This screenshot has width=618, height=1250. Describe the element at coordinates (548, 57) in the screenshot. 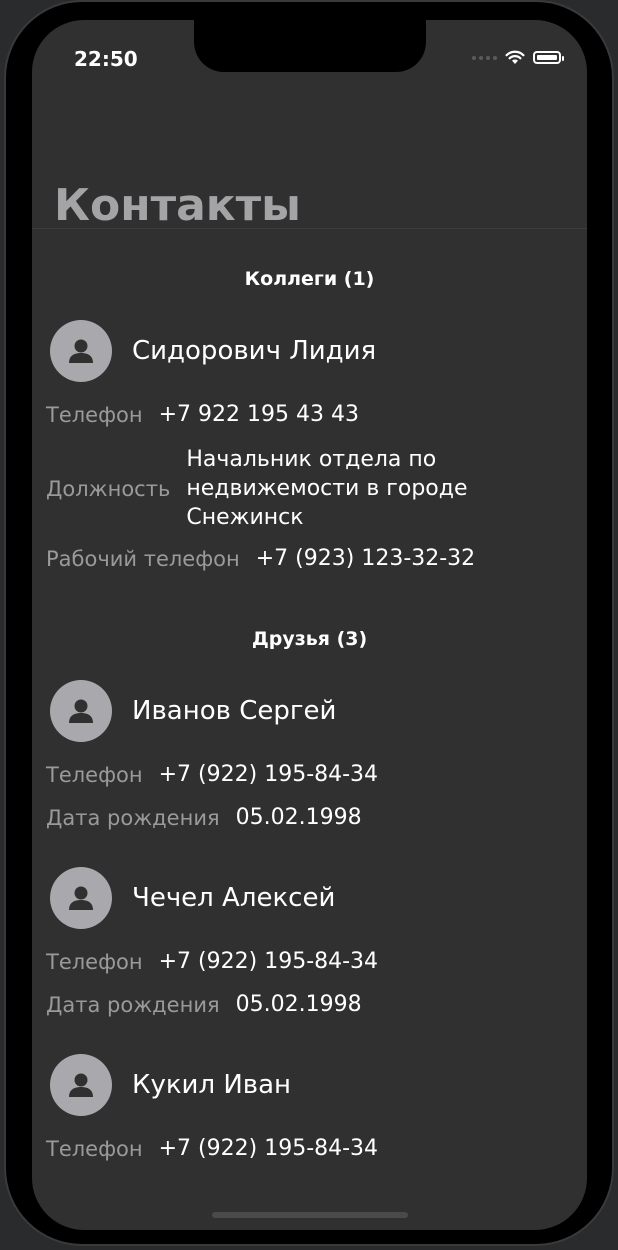

I see `battery-icon` at that location.